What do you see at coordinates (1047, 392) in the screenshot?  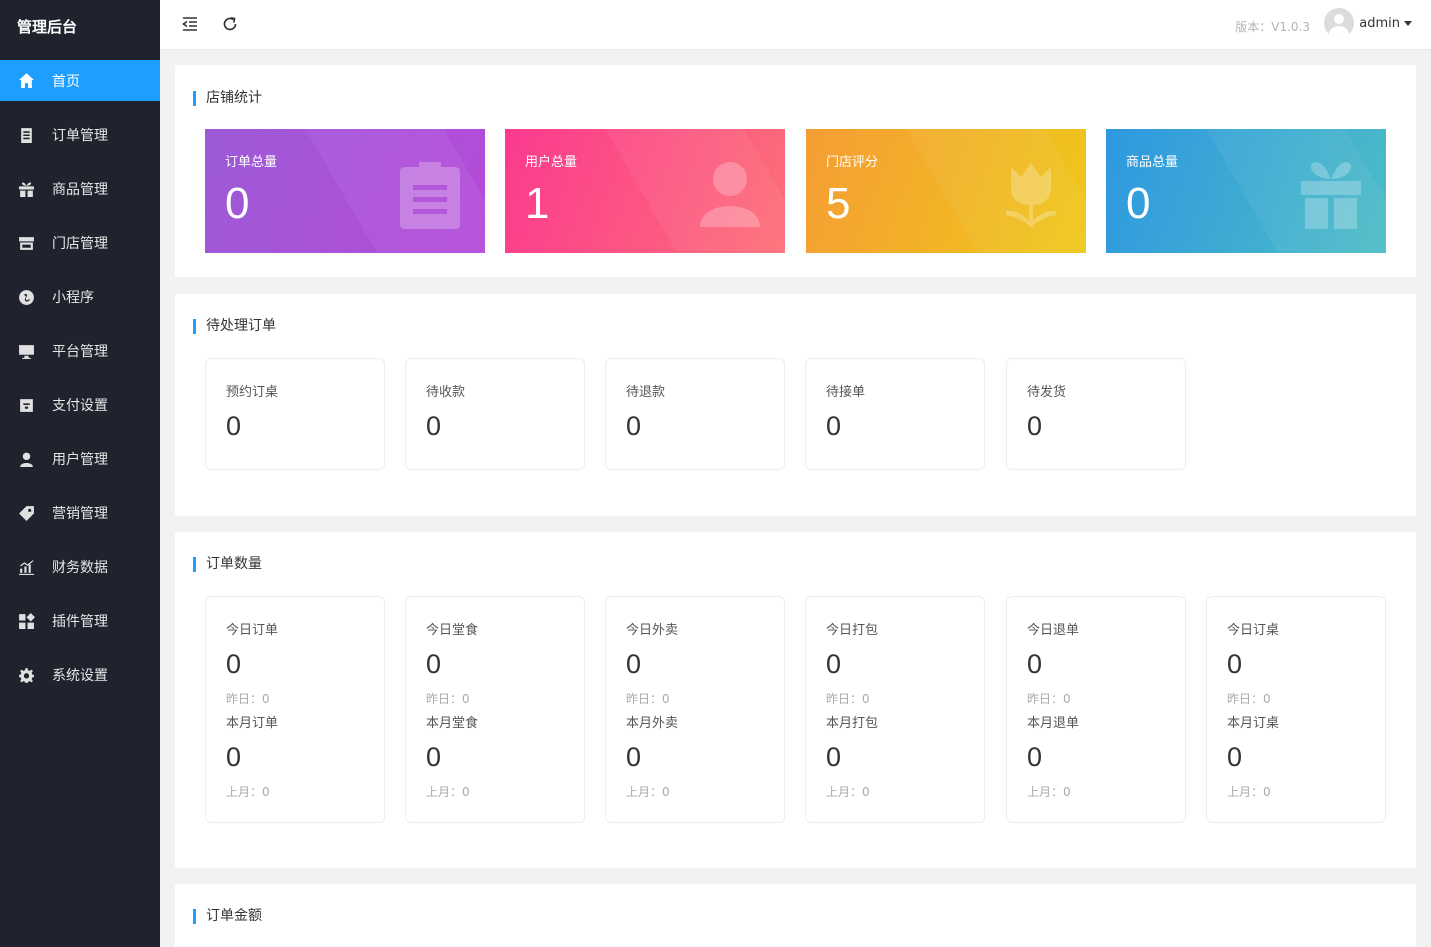 I see `pending-label: 待发货` at bounding box center [1047, 392].